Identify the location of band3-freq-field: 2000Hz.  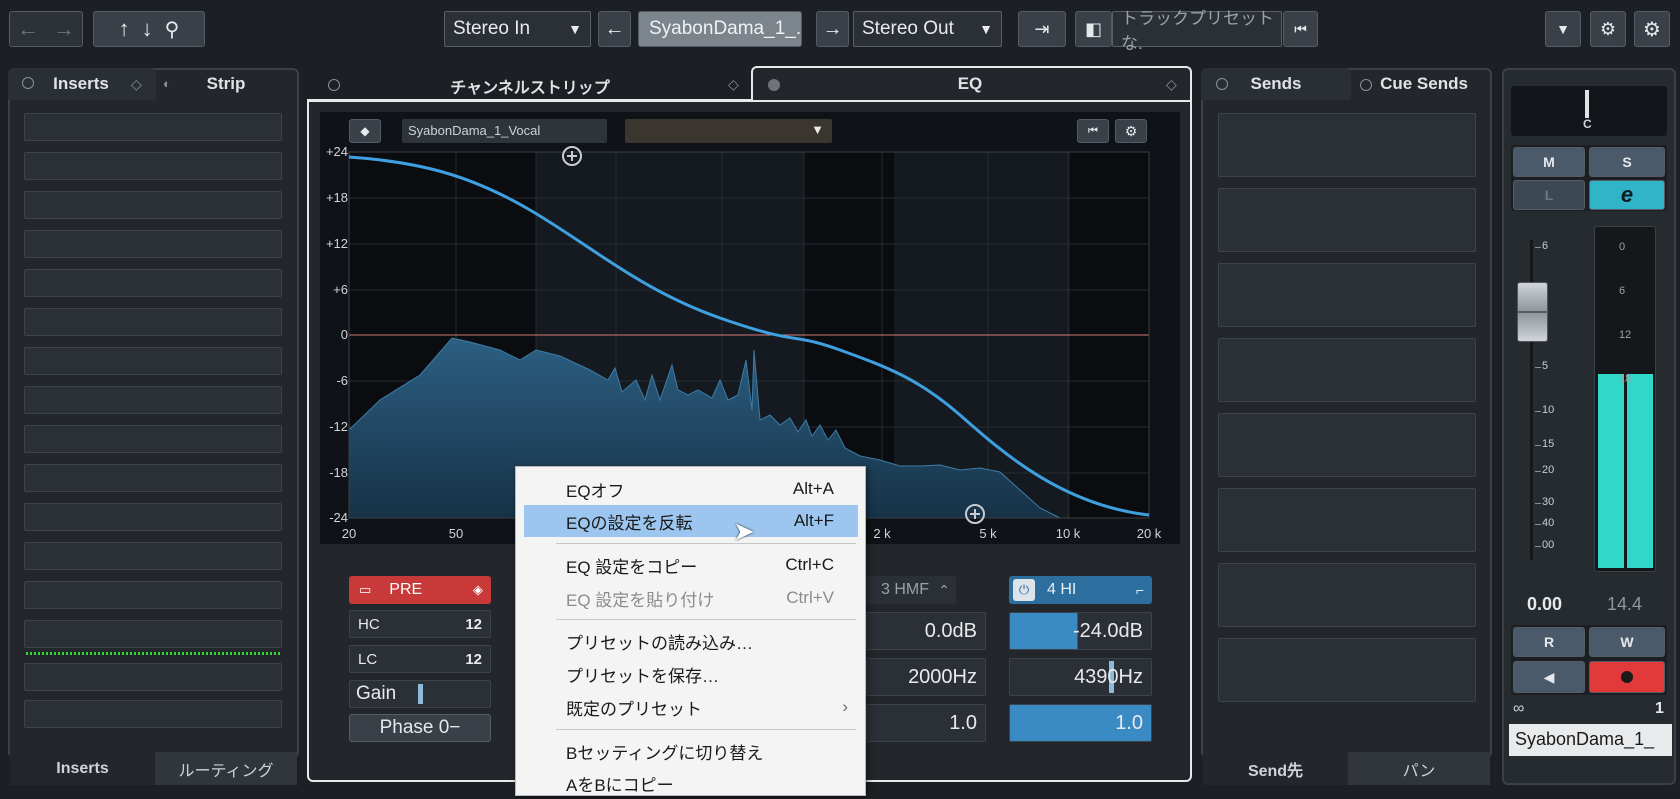
(926, 677).